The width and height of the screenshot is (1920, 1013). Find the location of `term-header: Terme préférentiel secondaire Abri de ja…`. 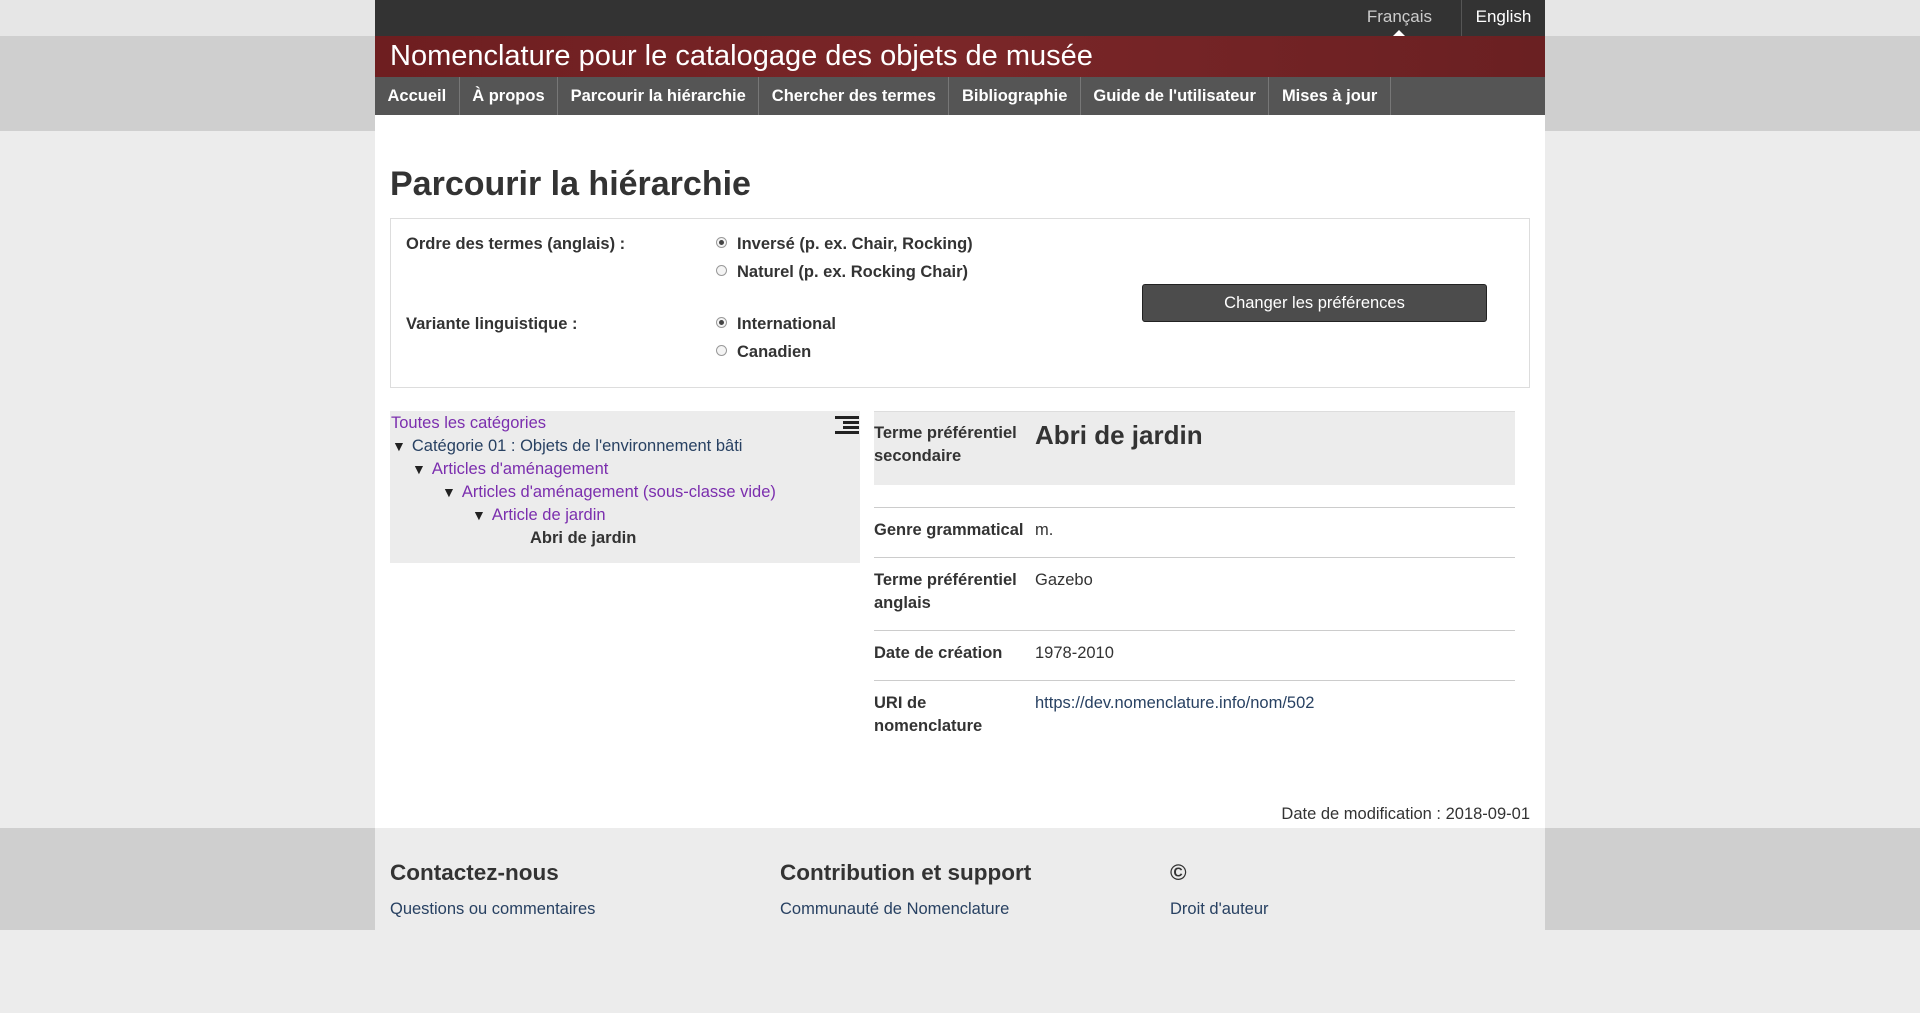

term-header: Terme préférentiel secondaire Abri de ja… is located at coordinates (1194, 448).